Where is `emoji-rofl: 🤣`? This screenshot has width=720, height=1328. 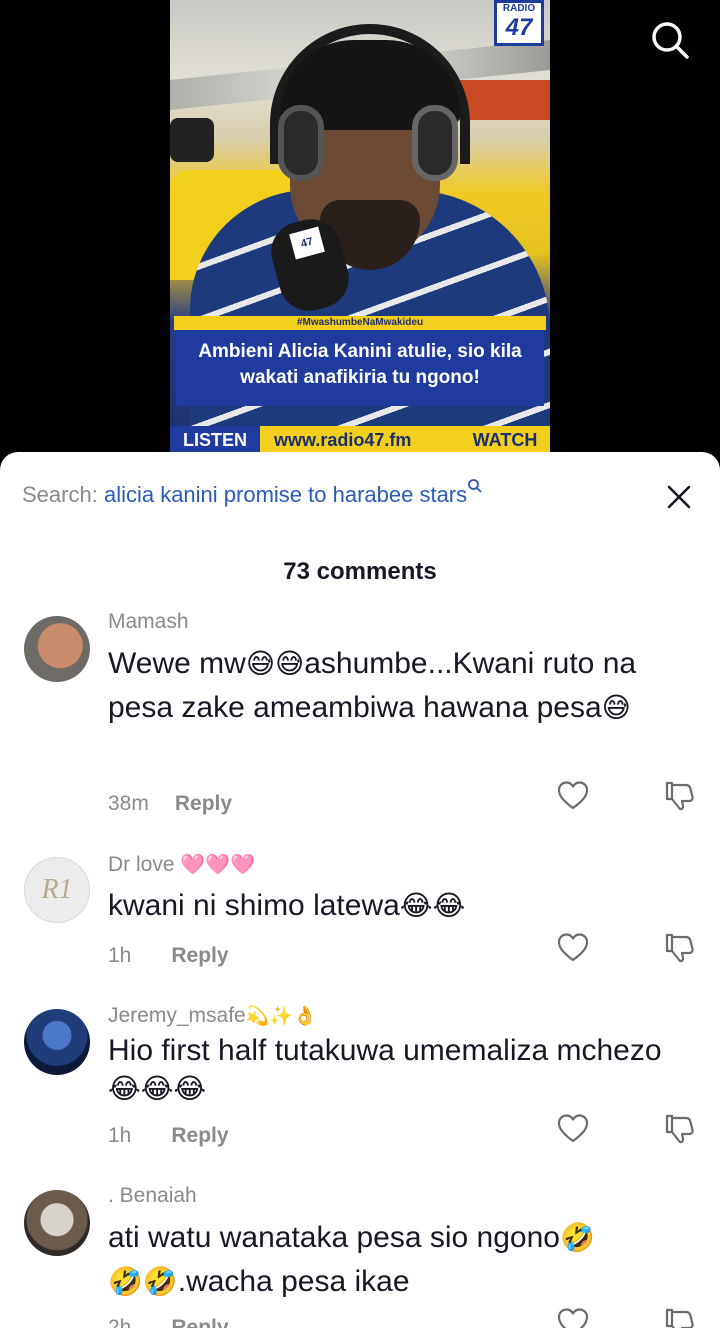
emoji-rofl: 🤣 is located at coordinates (577, 1237).